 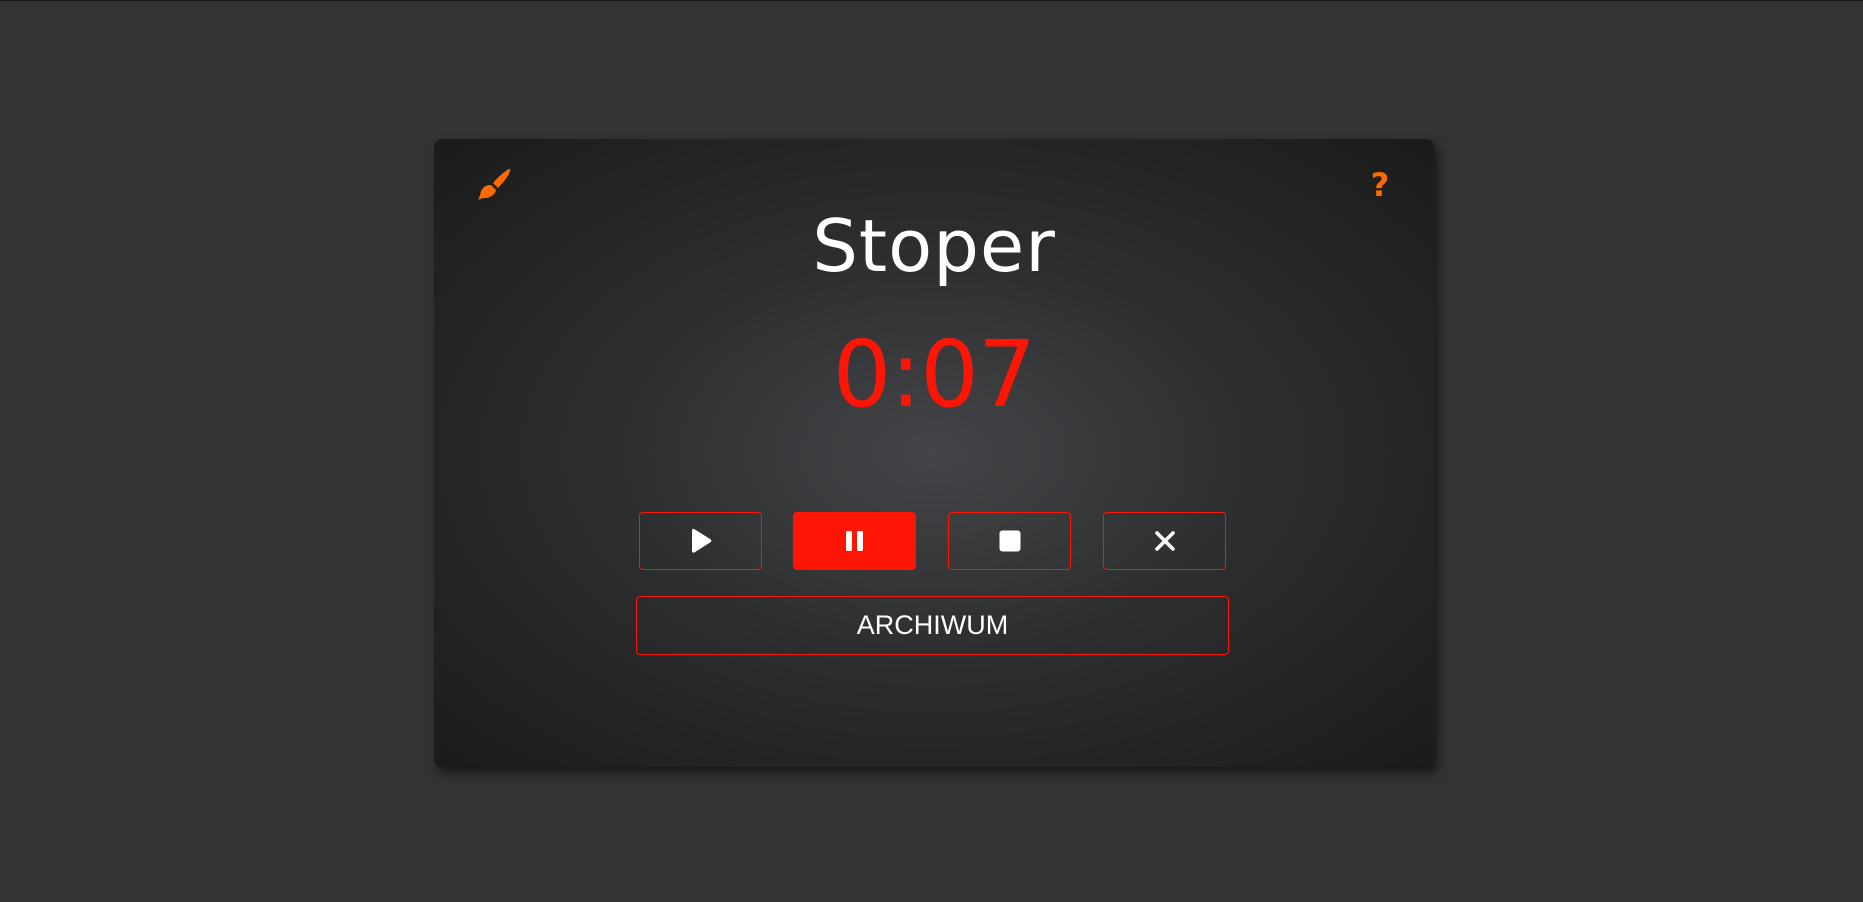 I want to click on close-icon, so click(x=1164, y=541).